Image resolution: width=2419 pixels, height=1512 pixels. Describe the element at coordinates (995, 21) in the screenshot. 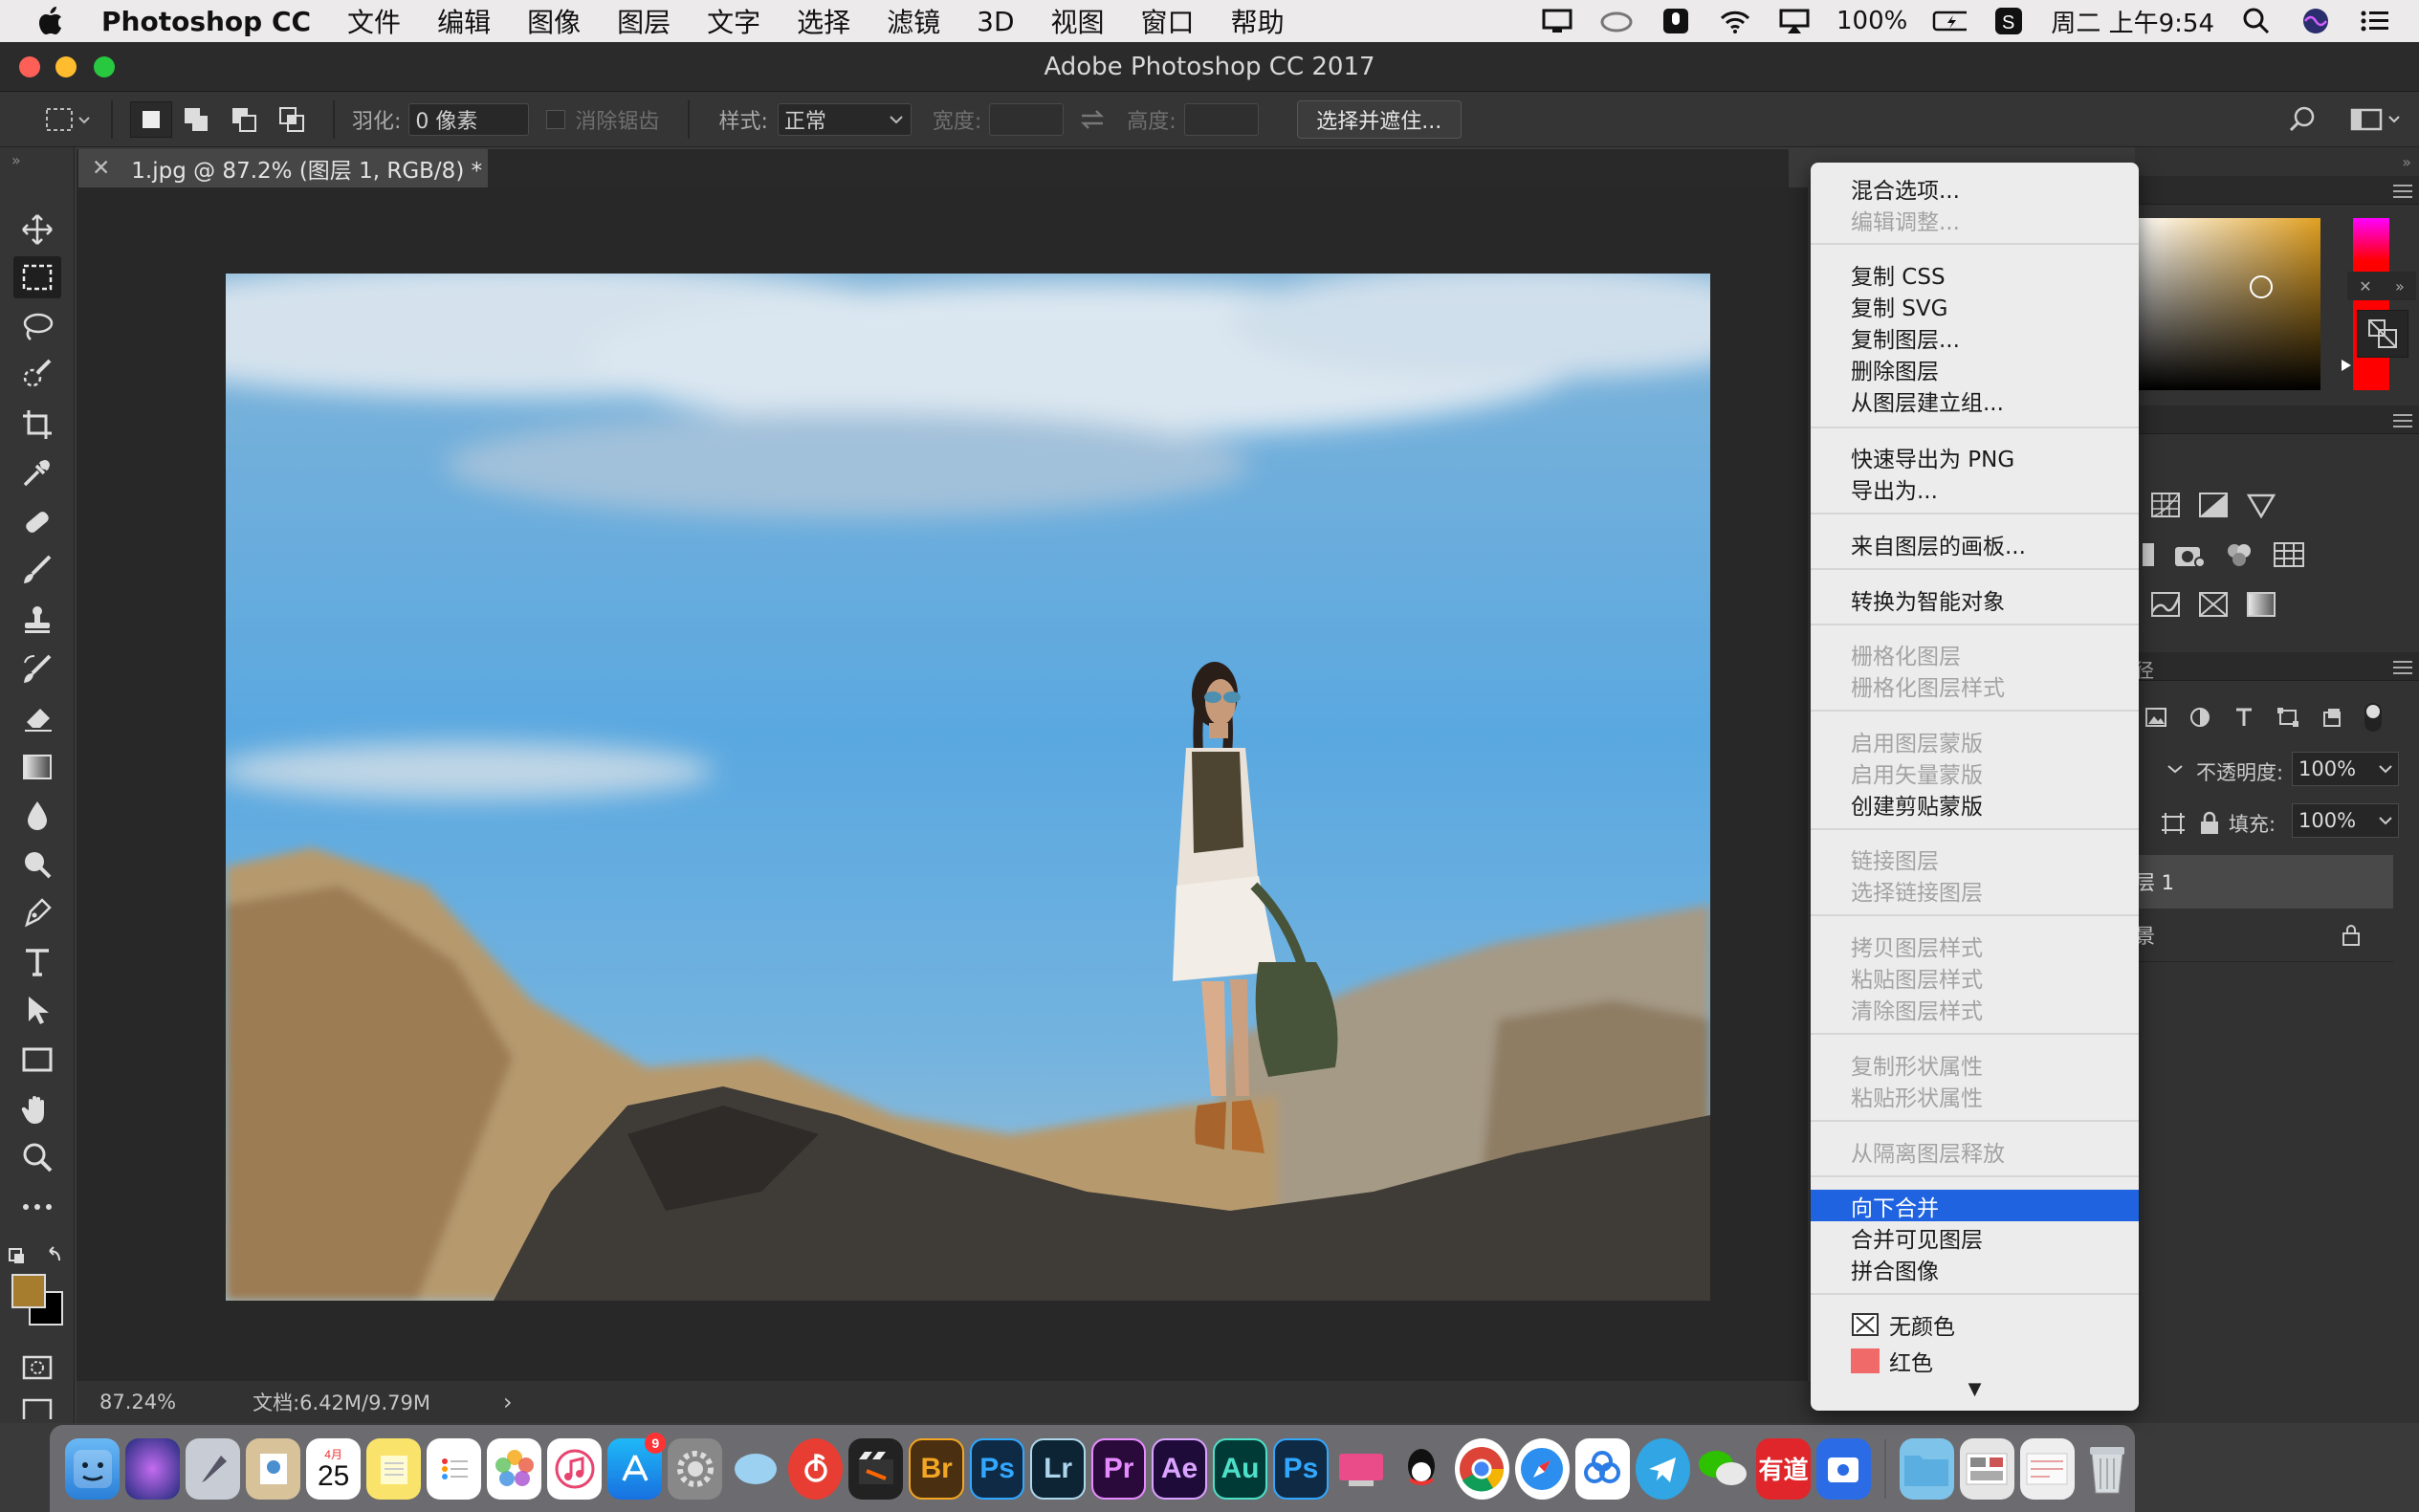

I see `menu-3d: 3D` at that location.